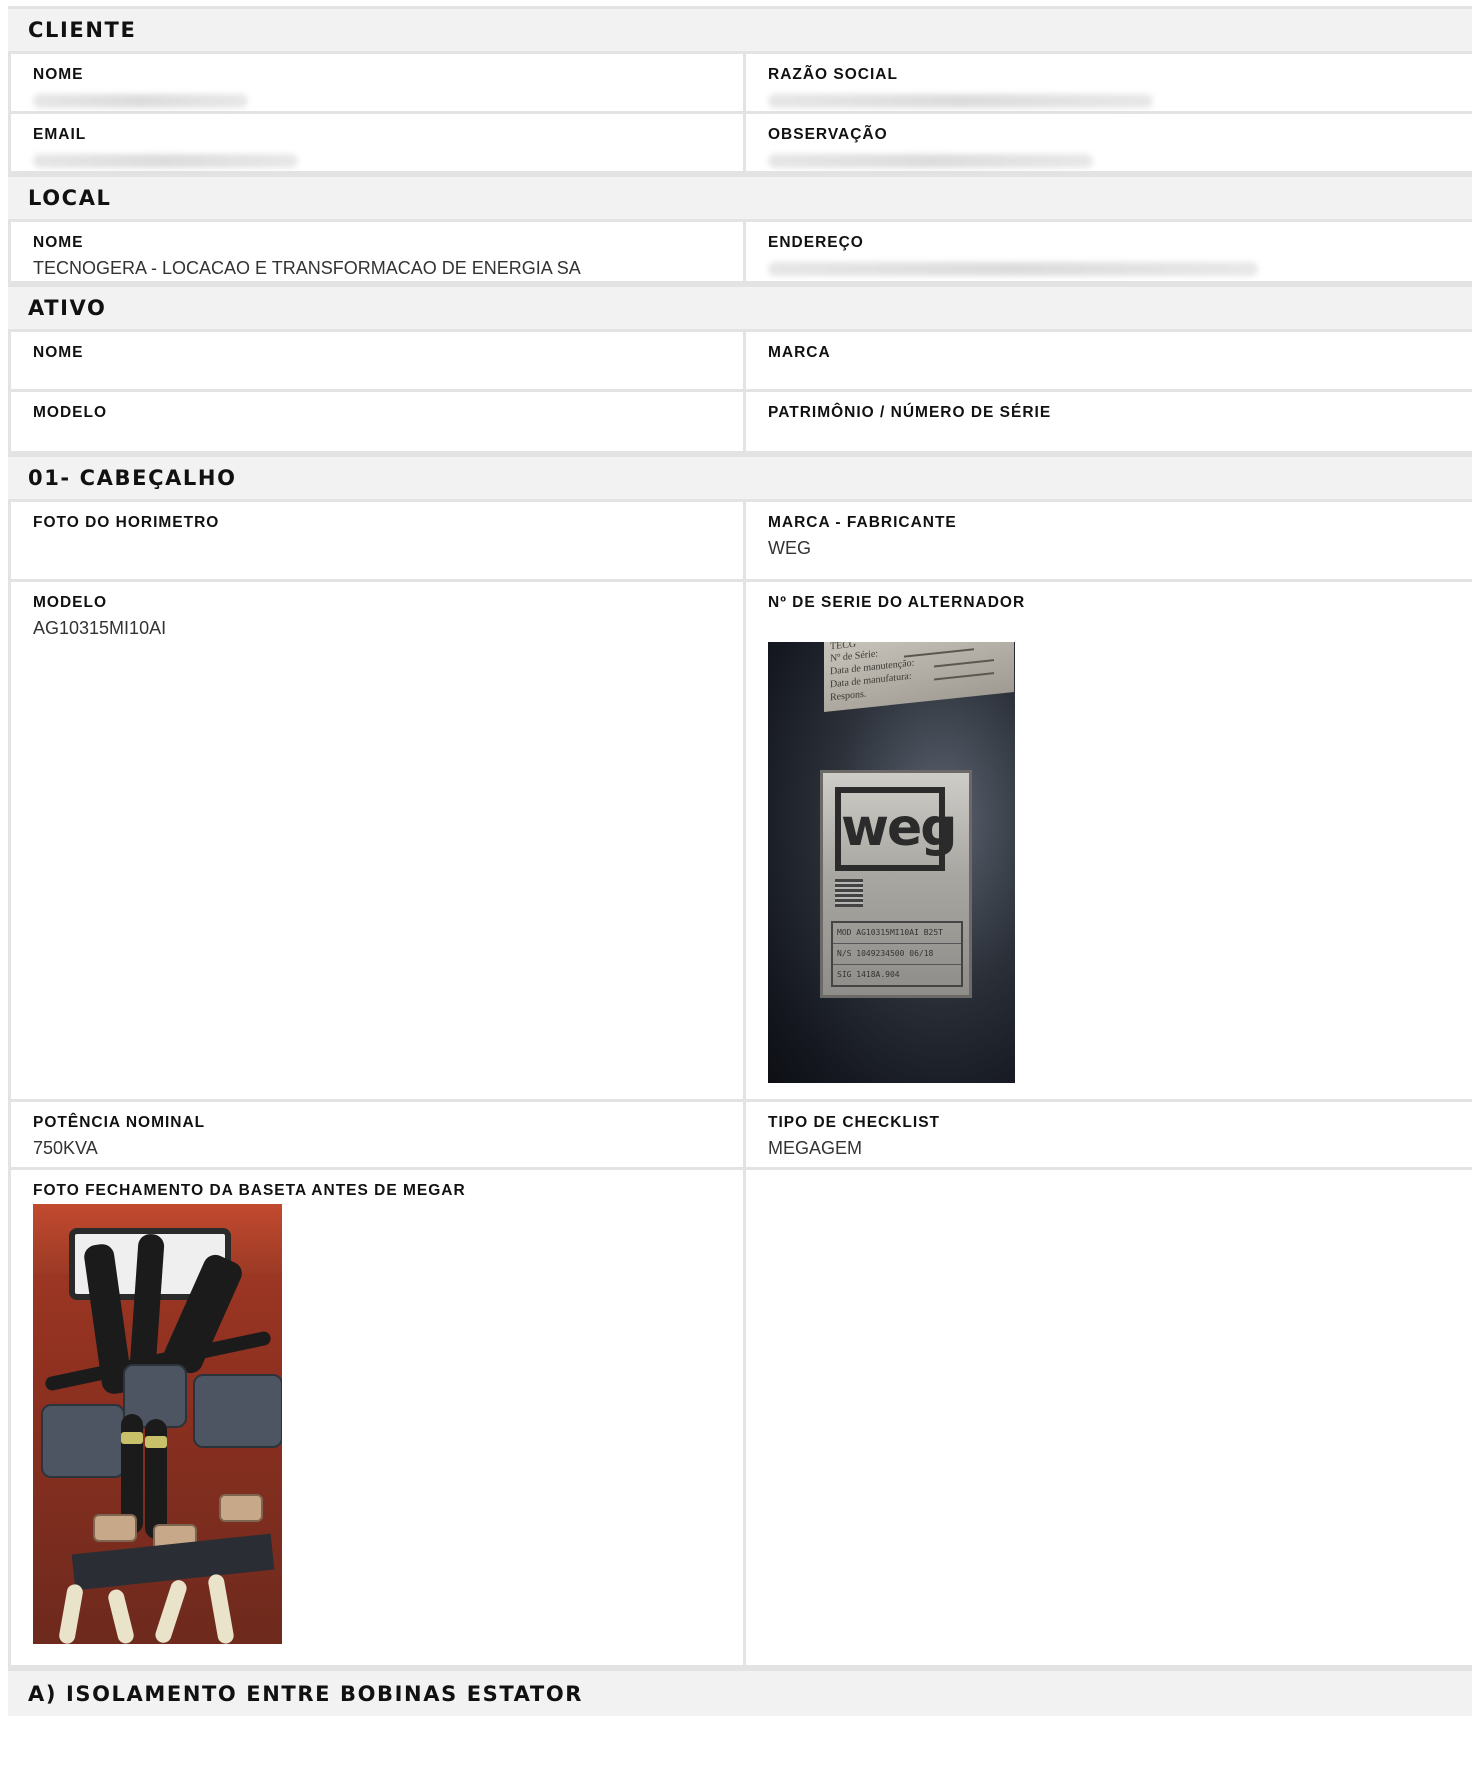  I want to click on baseta-photo, so click(157, 1424).